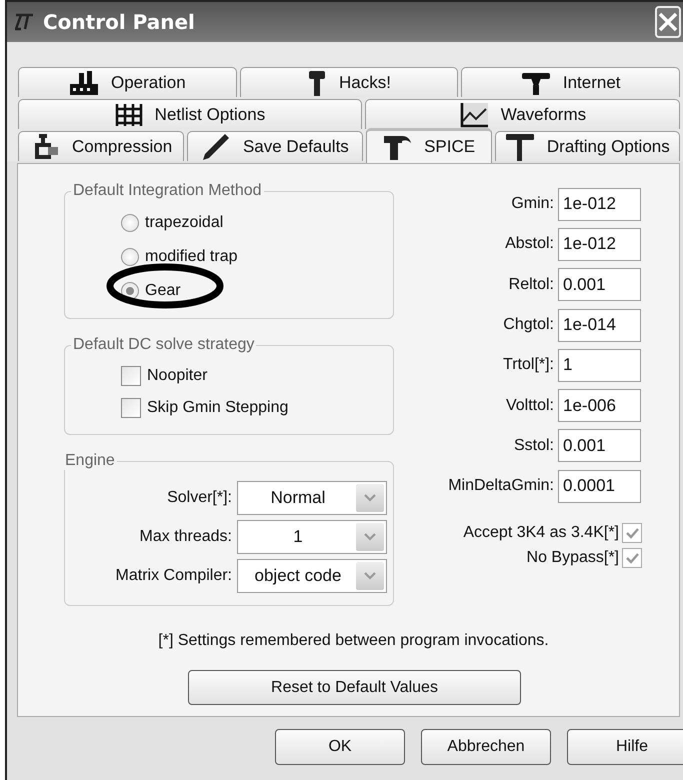 The width and height of the screenshot is (683, 780). I want to click on group-title: Engine, so click(90, 461).